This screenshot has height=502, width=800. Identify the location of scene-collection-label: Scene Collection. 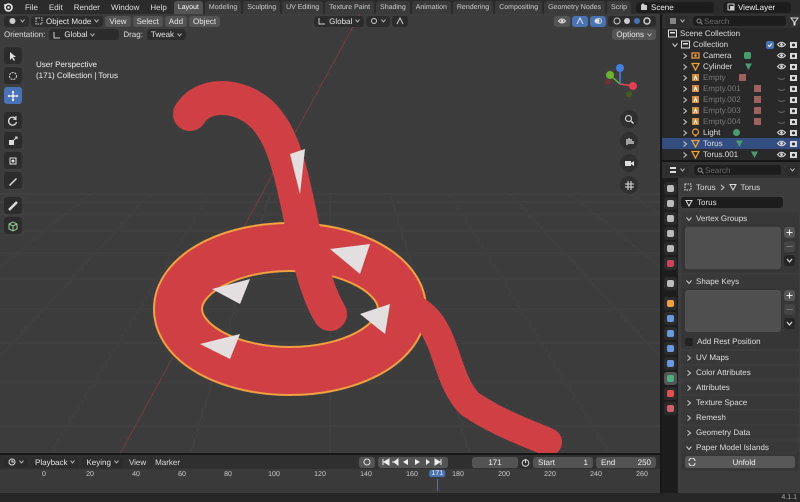
(710, 33).